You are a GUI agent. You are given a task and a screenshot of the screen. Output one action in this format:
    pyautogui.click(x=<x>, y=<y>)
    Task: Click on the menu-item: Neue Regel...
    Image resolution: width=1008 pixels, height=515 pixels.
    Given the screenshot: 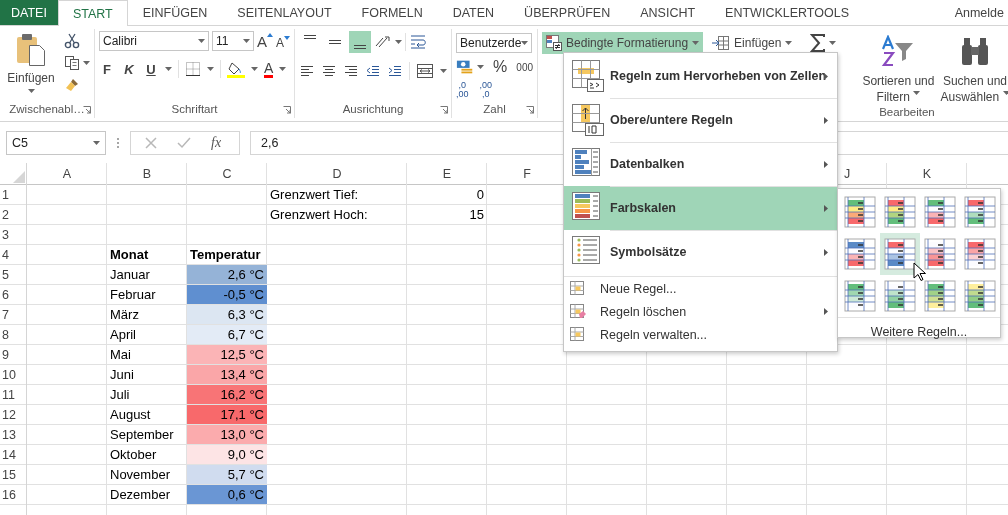 What is the action you would take?
    pyautogui.click(x=700, y=288)
    